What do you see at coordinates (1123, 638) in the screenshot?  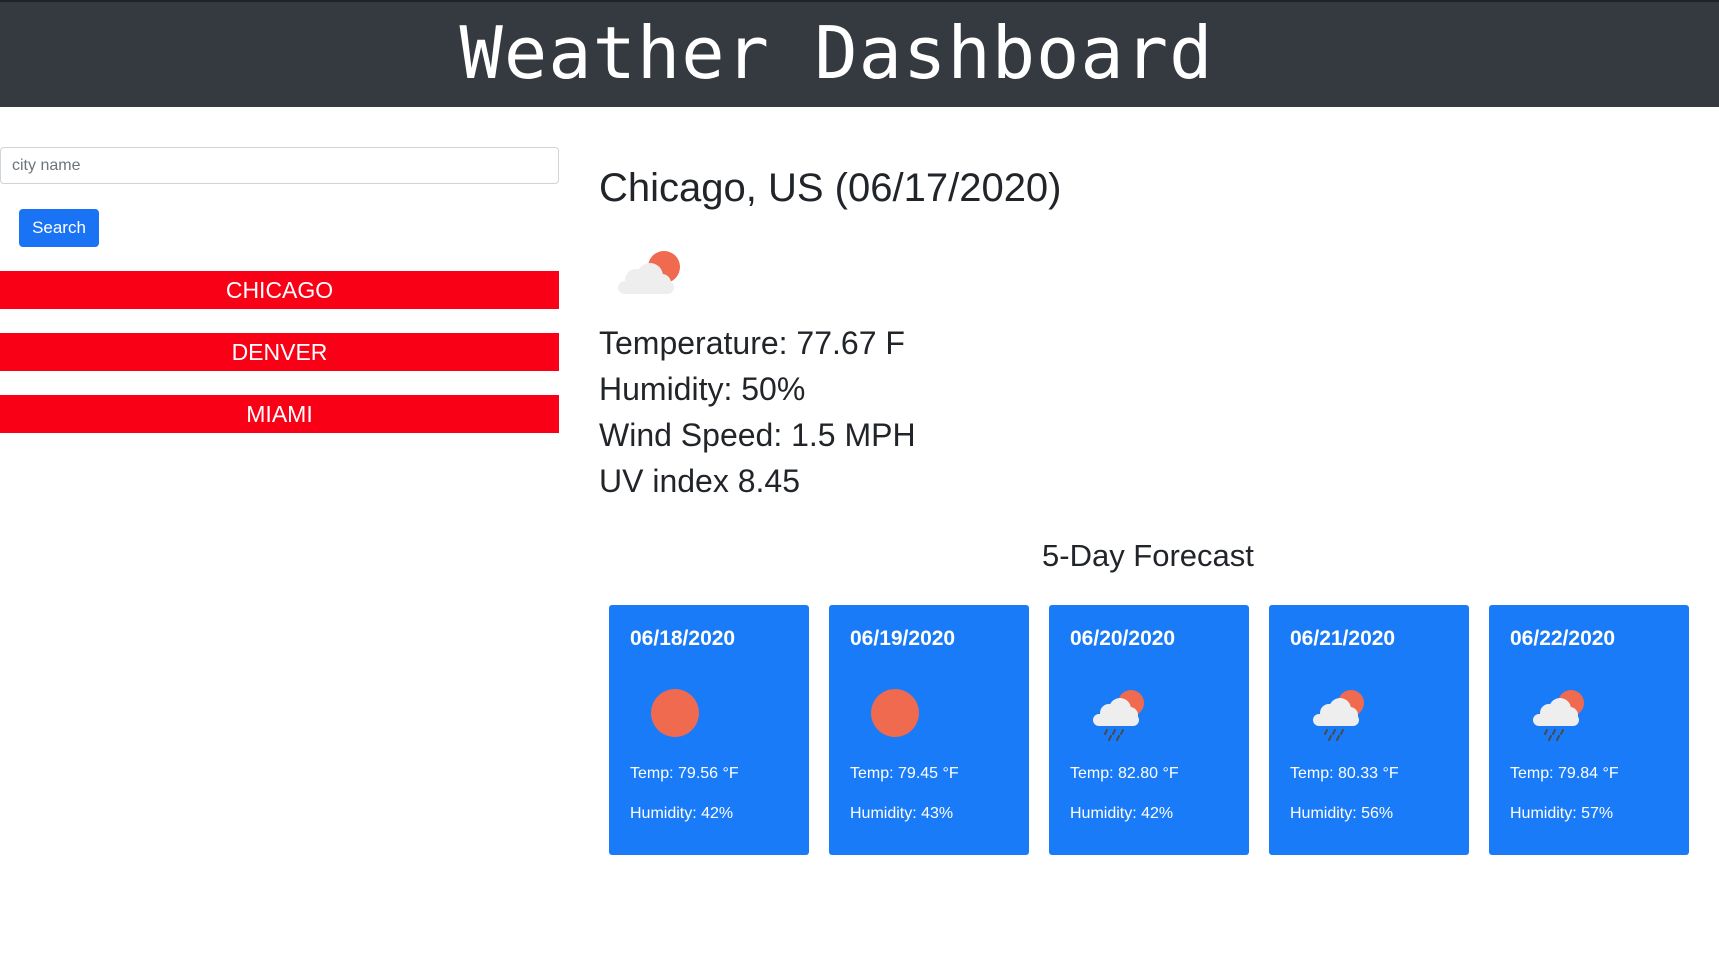 I see `forecast-date: 06/20/2020` at bounding box center [1123, 638].